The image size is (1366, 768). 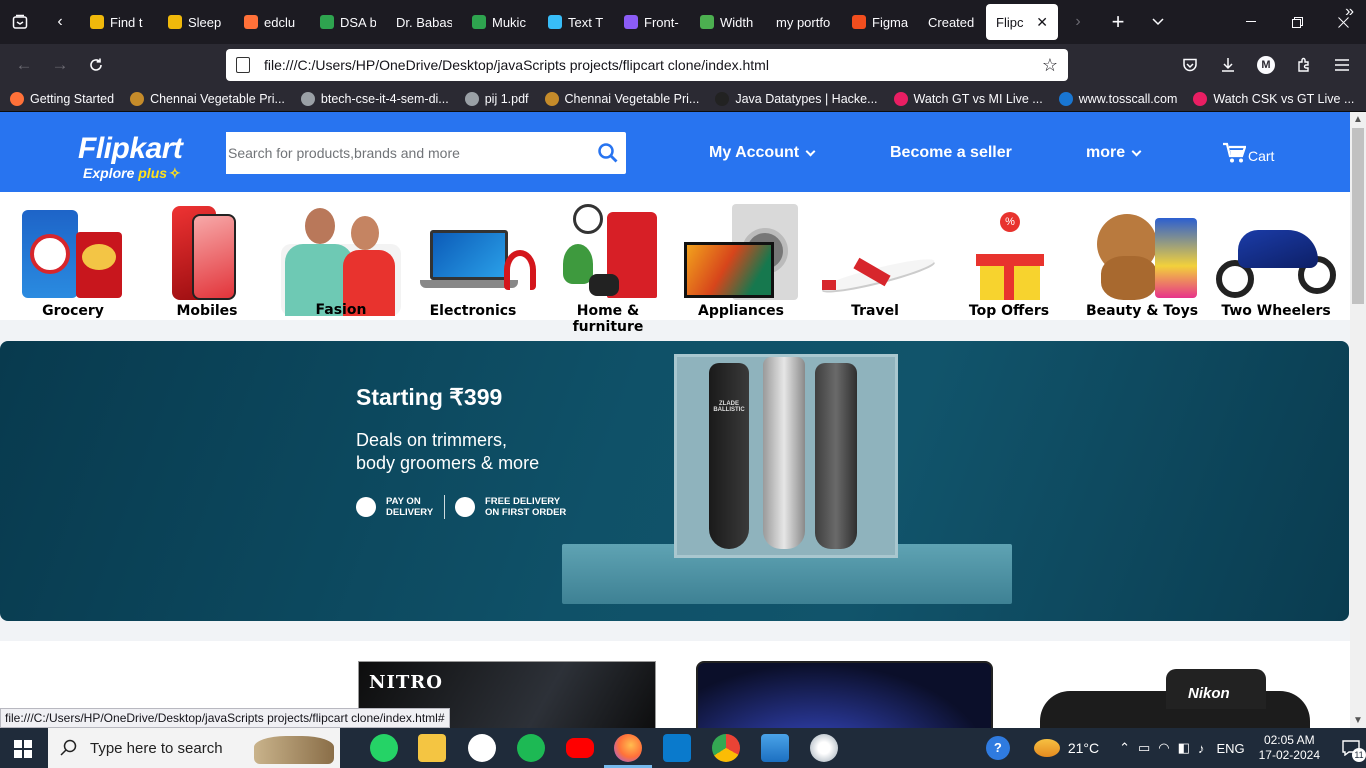 I want to click on category-two-wheelers: Two Wheelers, so click(x=1276, y=261).